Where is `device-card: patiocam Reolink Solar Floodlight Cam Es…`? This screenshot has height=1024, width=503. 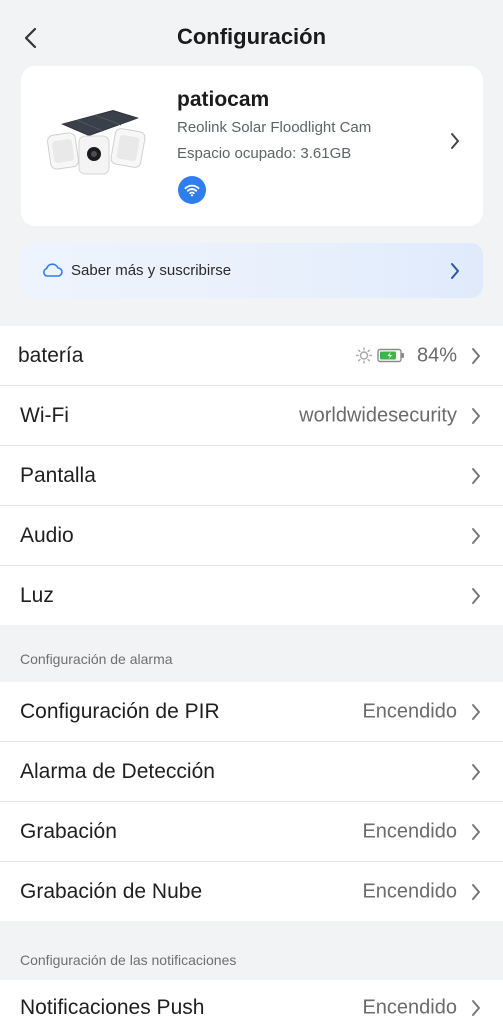 device-card: patiocam Reolink Solar Floodlight Cam Es… is located at coordinates (252, 146).